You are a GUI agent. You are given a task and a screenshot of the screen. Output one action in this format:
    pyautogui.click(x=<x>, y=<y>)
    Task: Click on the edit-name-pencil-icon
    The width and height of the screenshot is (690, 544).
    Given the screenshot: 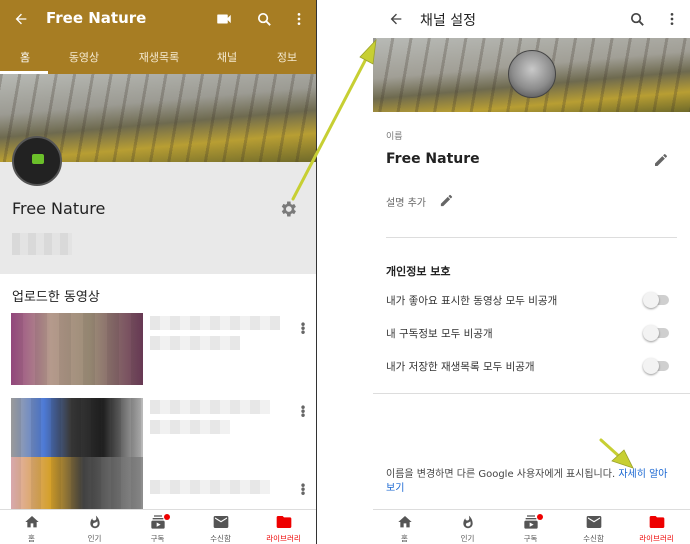 What is the action you would take?
    pyautogui.click(x=661, y=160)
    